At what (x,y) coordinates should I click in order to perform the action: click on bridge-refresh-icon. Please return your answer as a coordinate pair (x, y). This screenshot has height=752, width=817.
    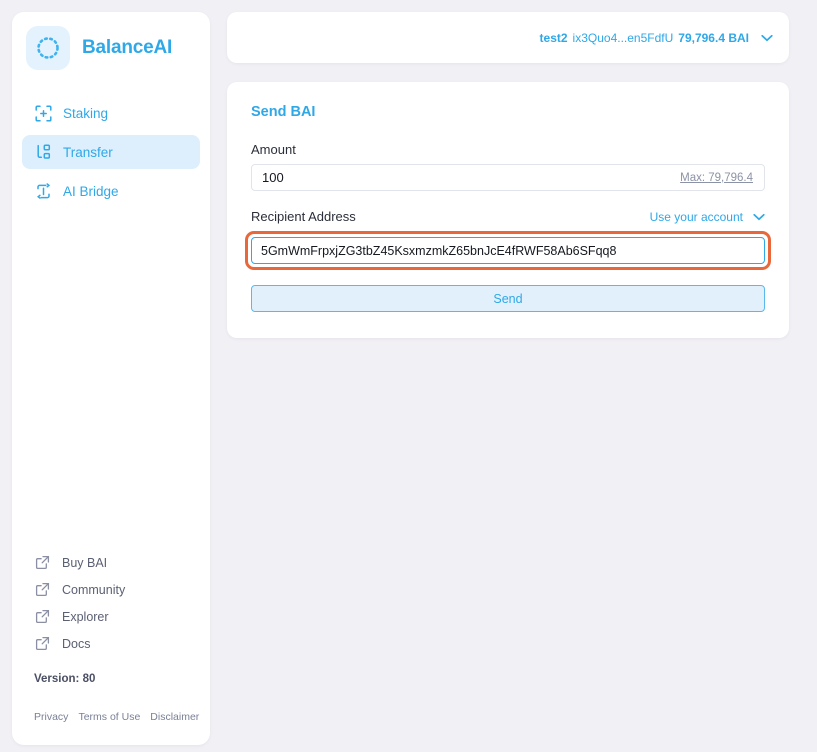
    Looking at the image, I should click on (43, 191).